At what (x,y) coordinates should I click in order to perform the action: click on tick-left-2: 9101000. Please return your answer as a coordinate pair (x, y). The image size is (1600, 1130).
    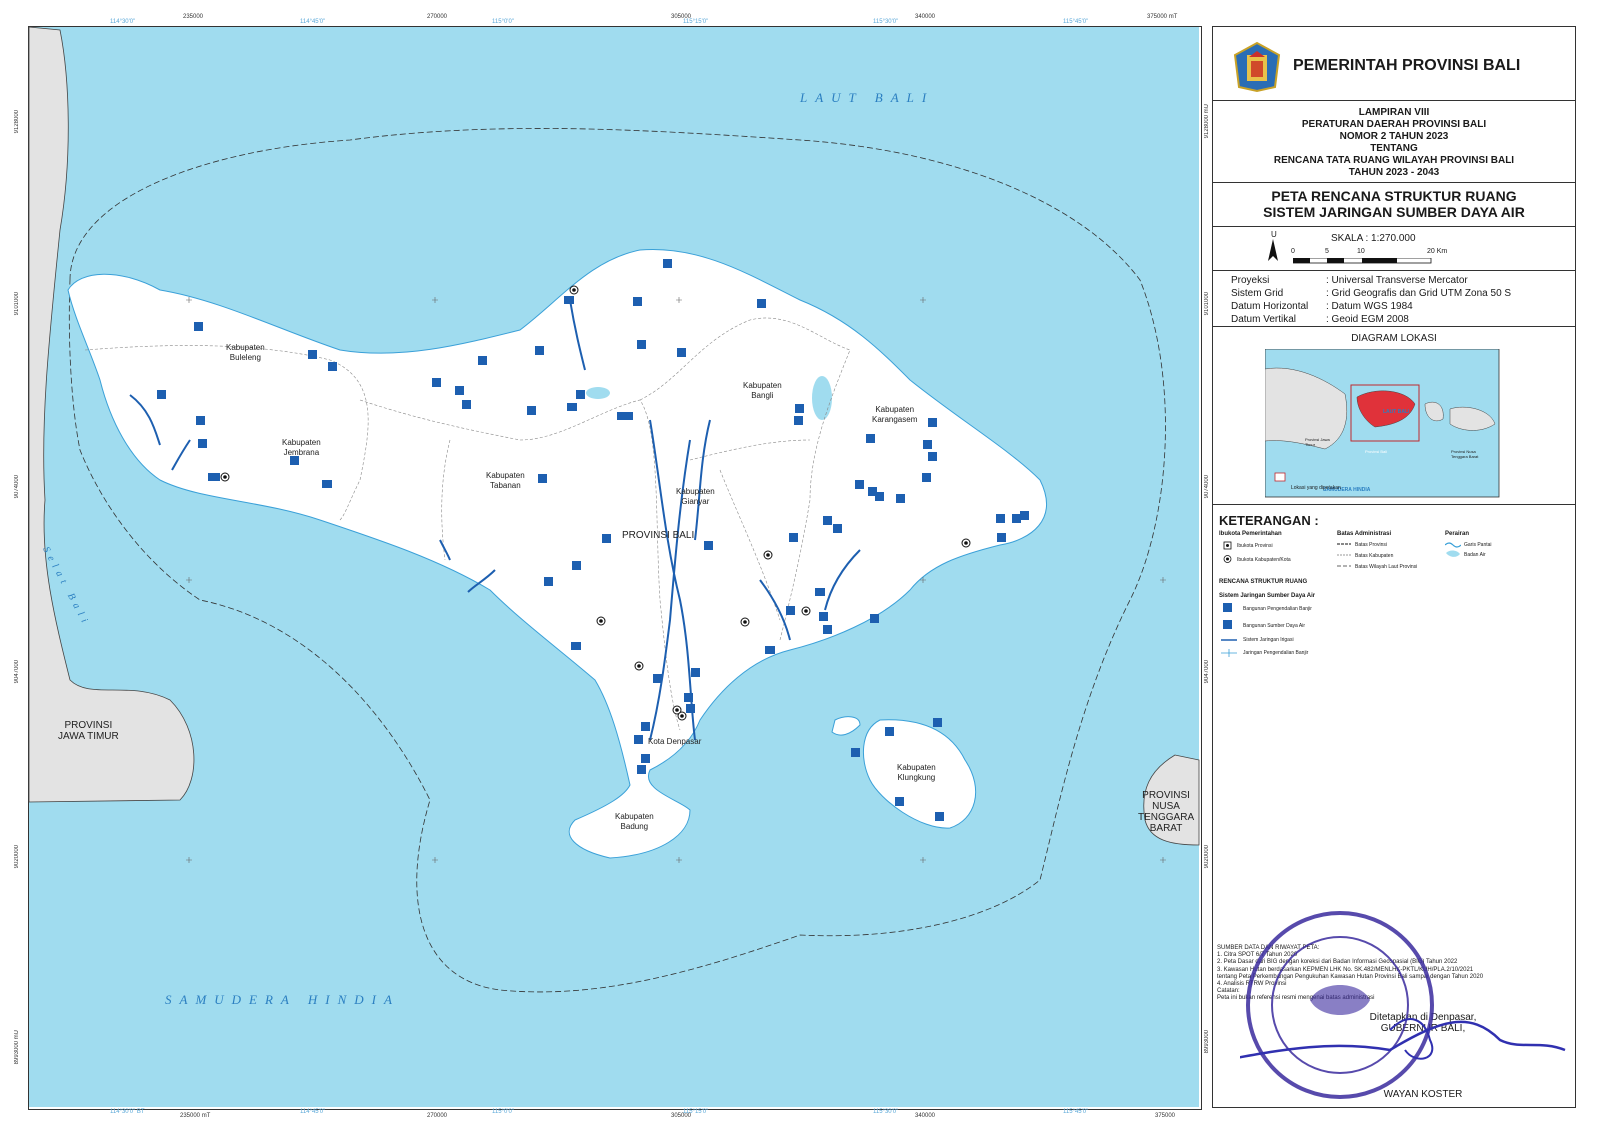
    Looking at the image, I should click on (17, 304).